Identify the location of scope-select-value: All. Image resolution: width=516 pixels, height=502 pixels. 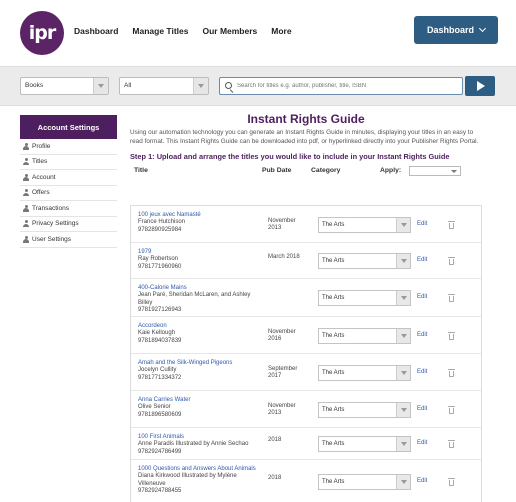
(128, 85).